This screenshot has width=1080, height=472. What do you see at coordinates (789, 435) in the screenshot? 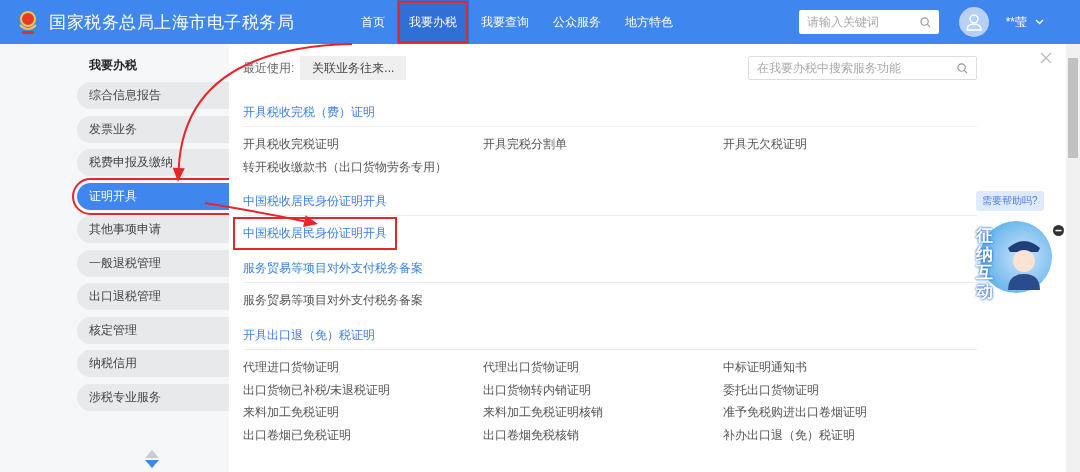
I see `service-item: 补办出口退（免）税证明` at bounding box center [789, 435].